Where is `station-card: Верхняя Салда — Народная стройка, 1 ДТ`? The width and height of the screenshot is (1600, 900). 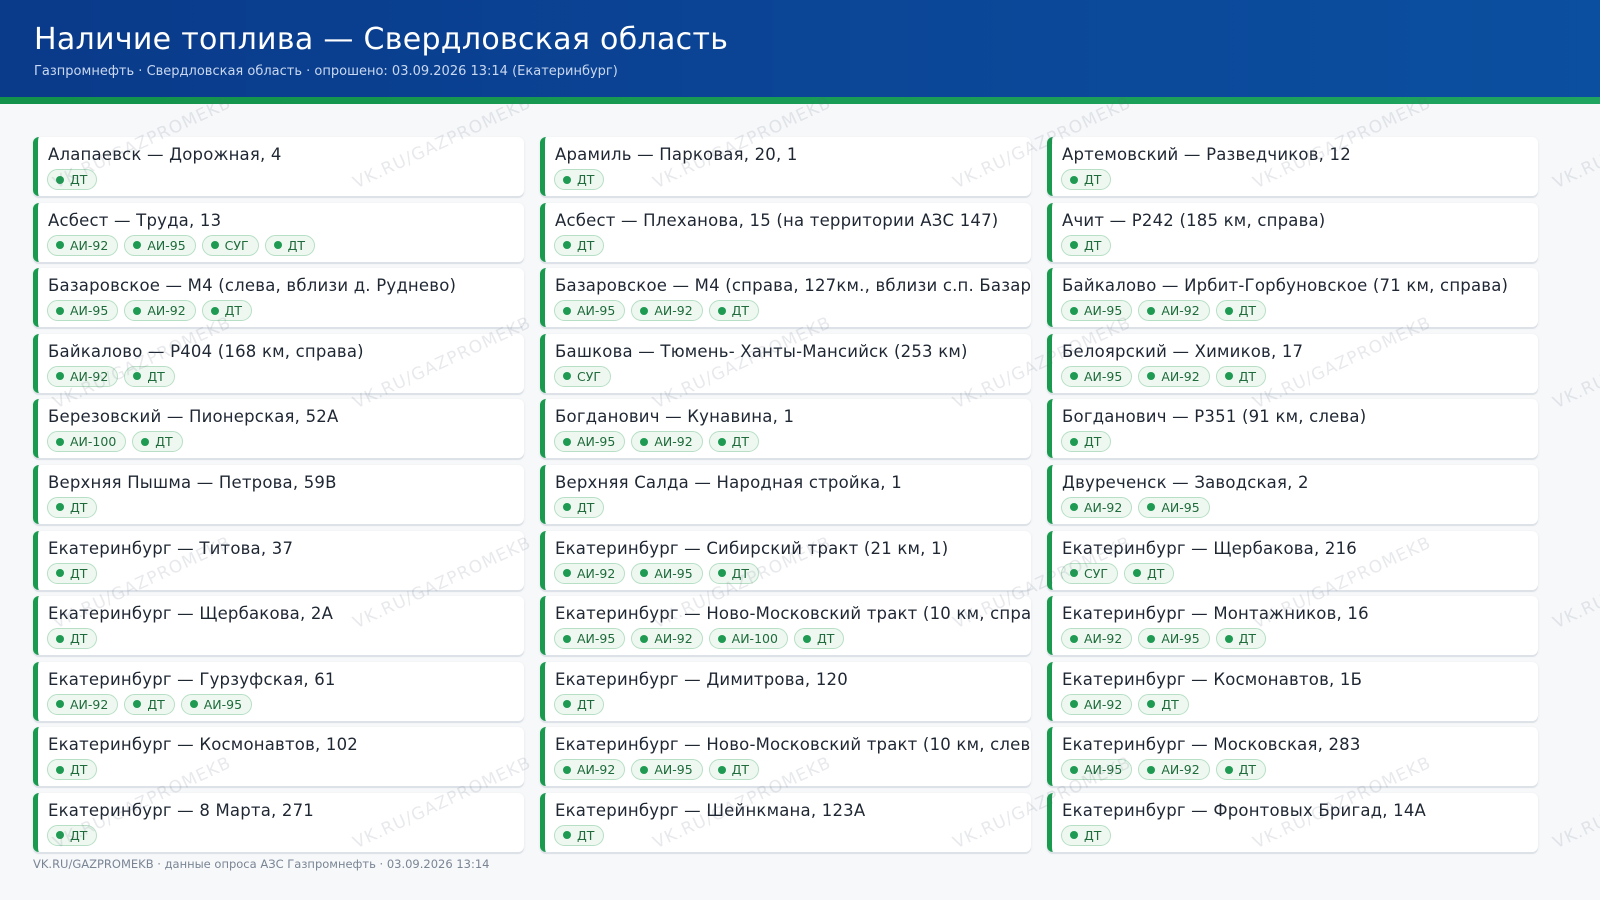
station-card: Верхняя Салда — Народная стройка, 1 ДТ is located at coordinates (785, 494).